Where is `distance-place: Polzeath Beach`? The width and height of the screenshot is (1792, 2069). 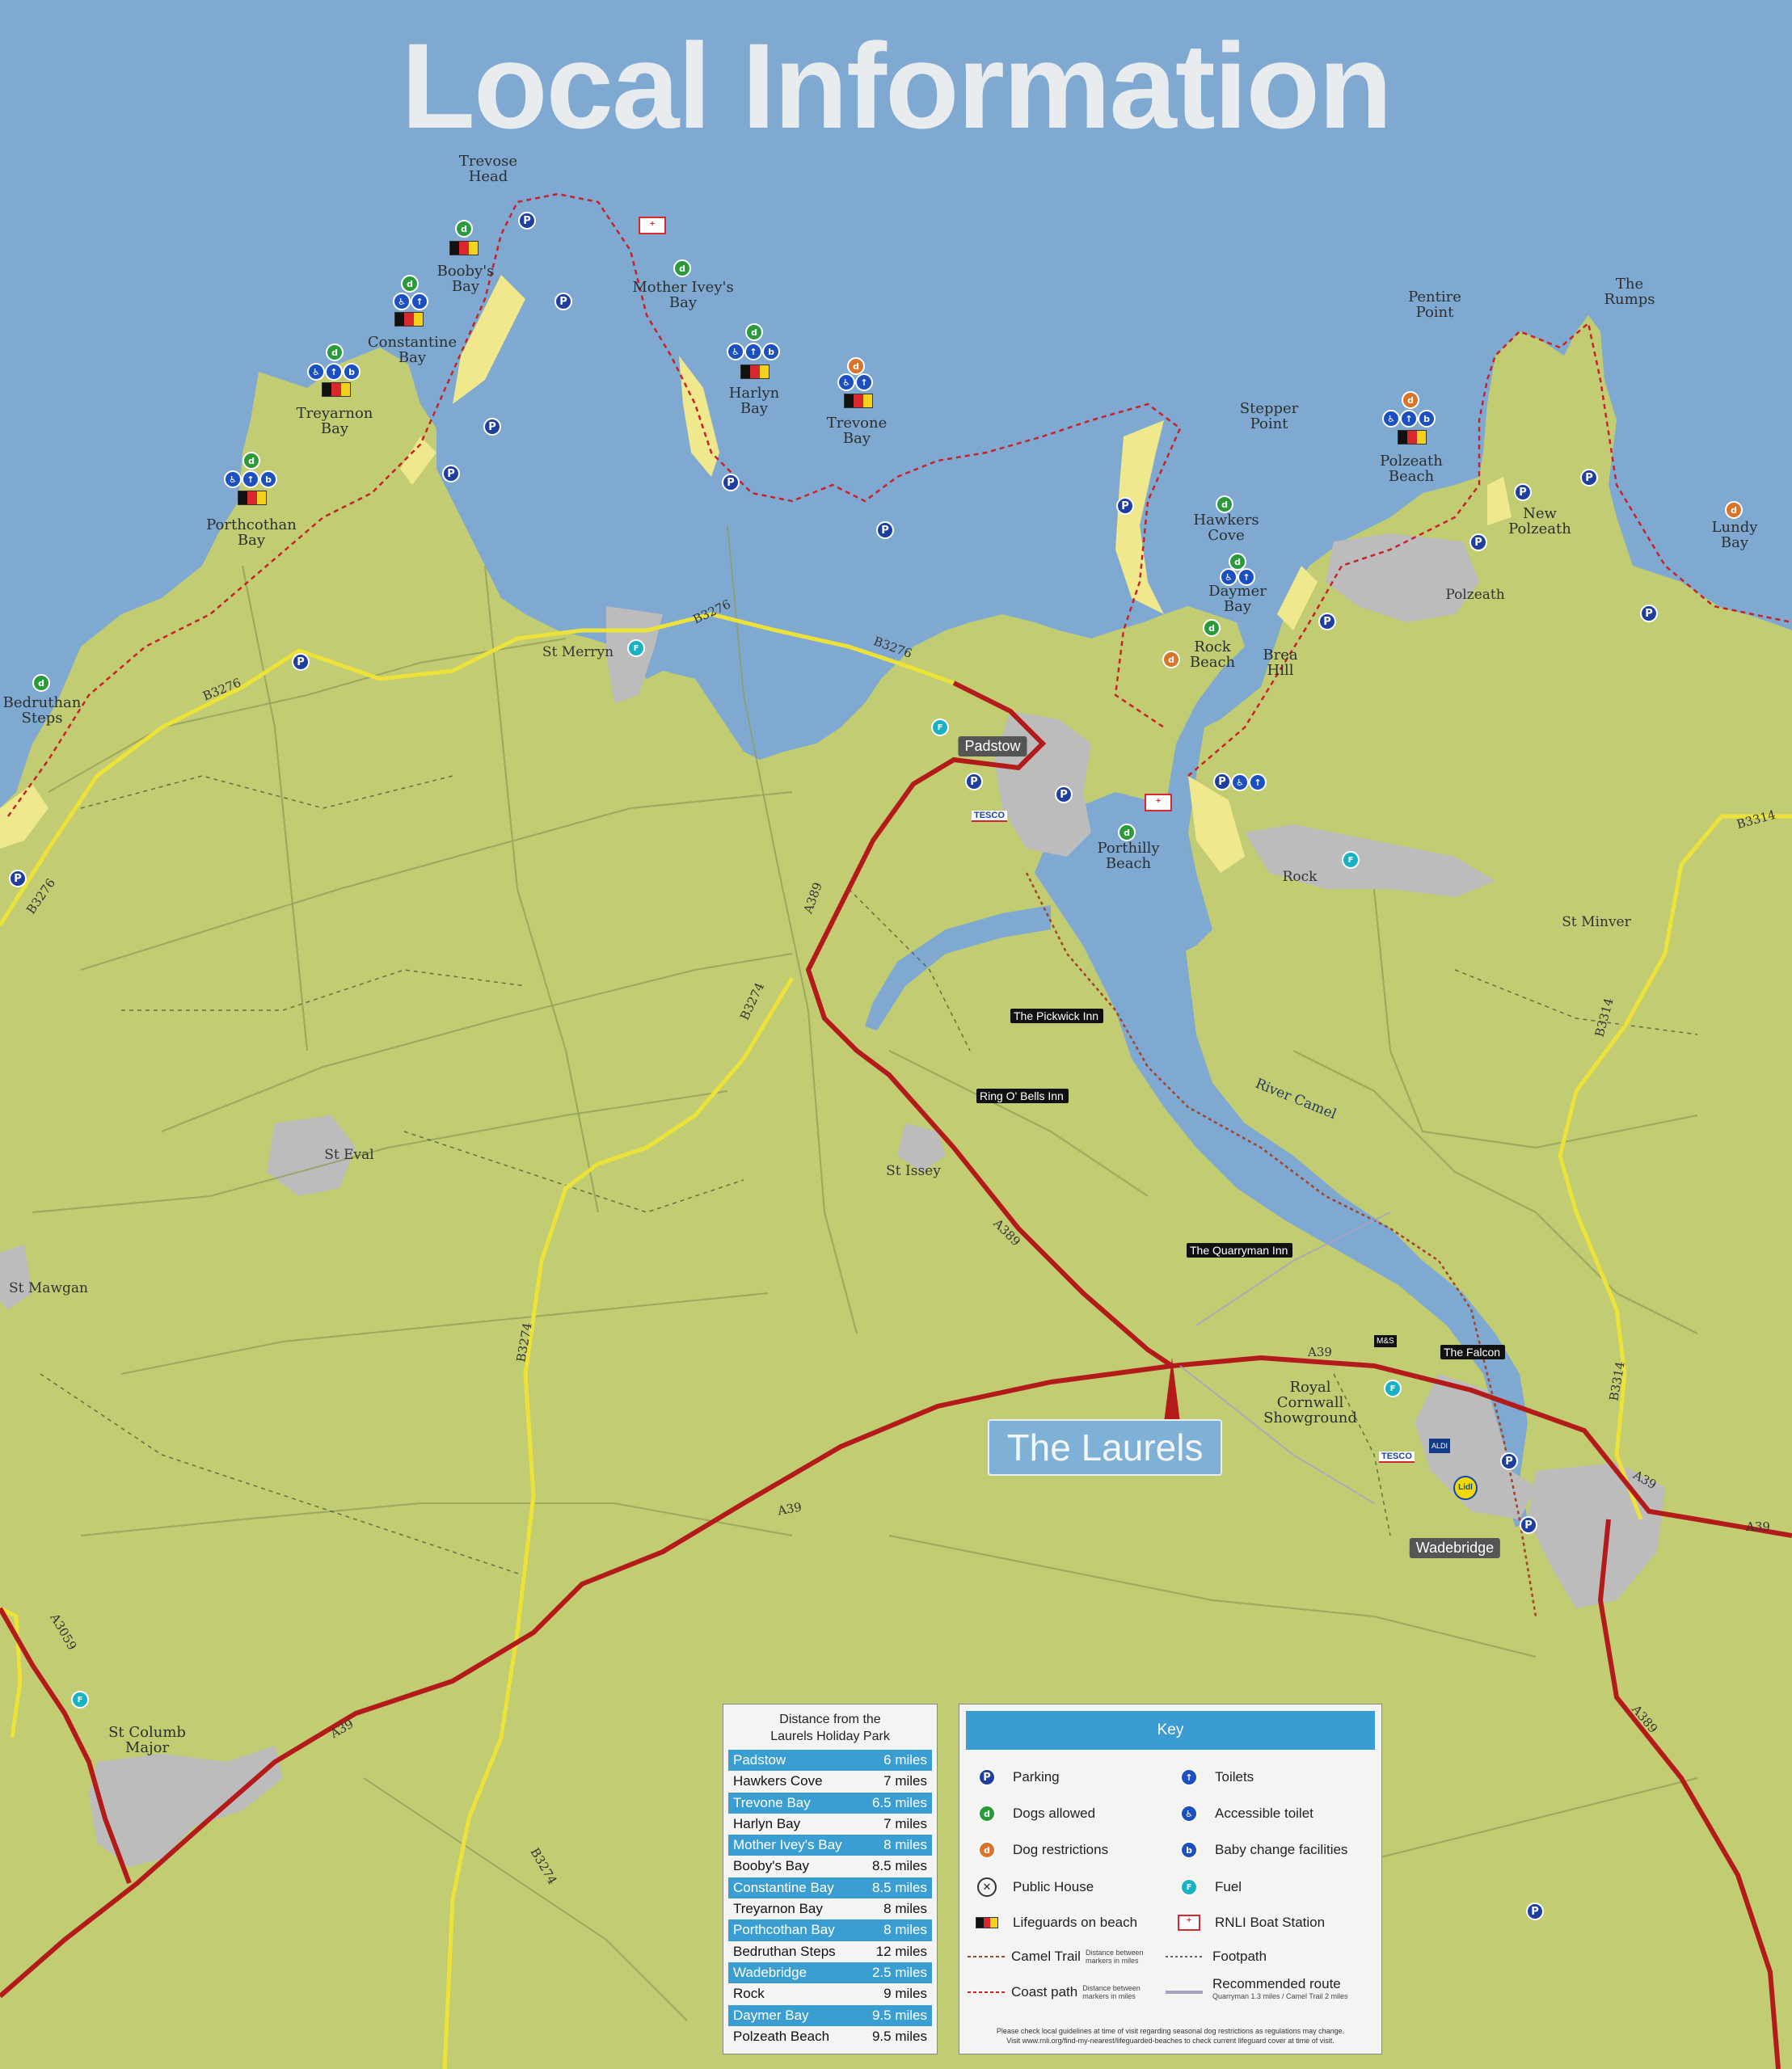
distance-place: Polzeath Beach is located at coordinates (781, 2036).